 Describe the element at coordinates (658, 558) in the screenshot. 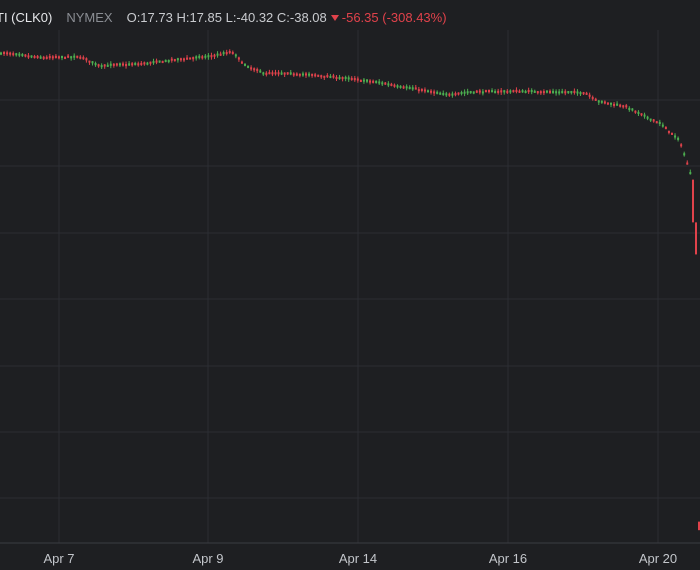

I see `x-tick-label-4: Apr 20` at that location.